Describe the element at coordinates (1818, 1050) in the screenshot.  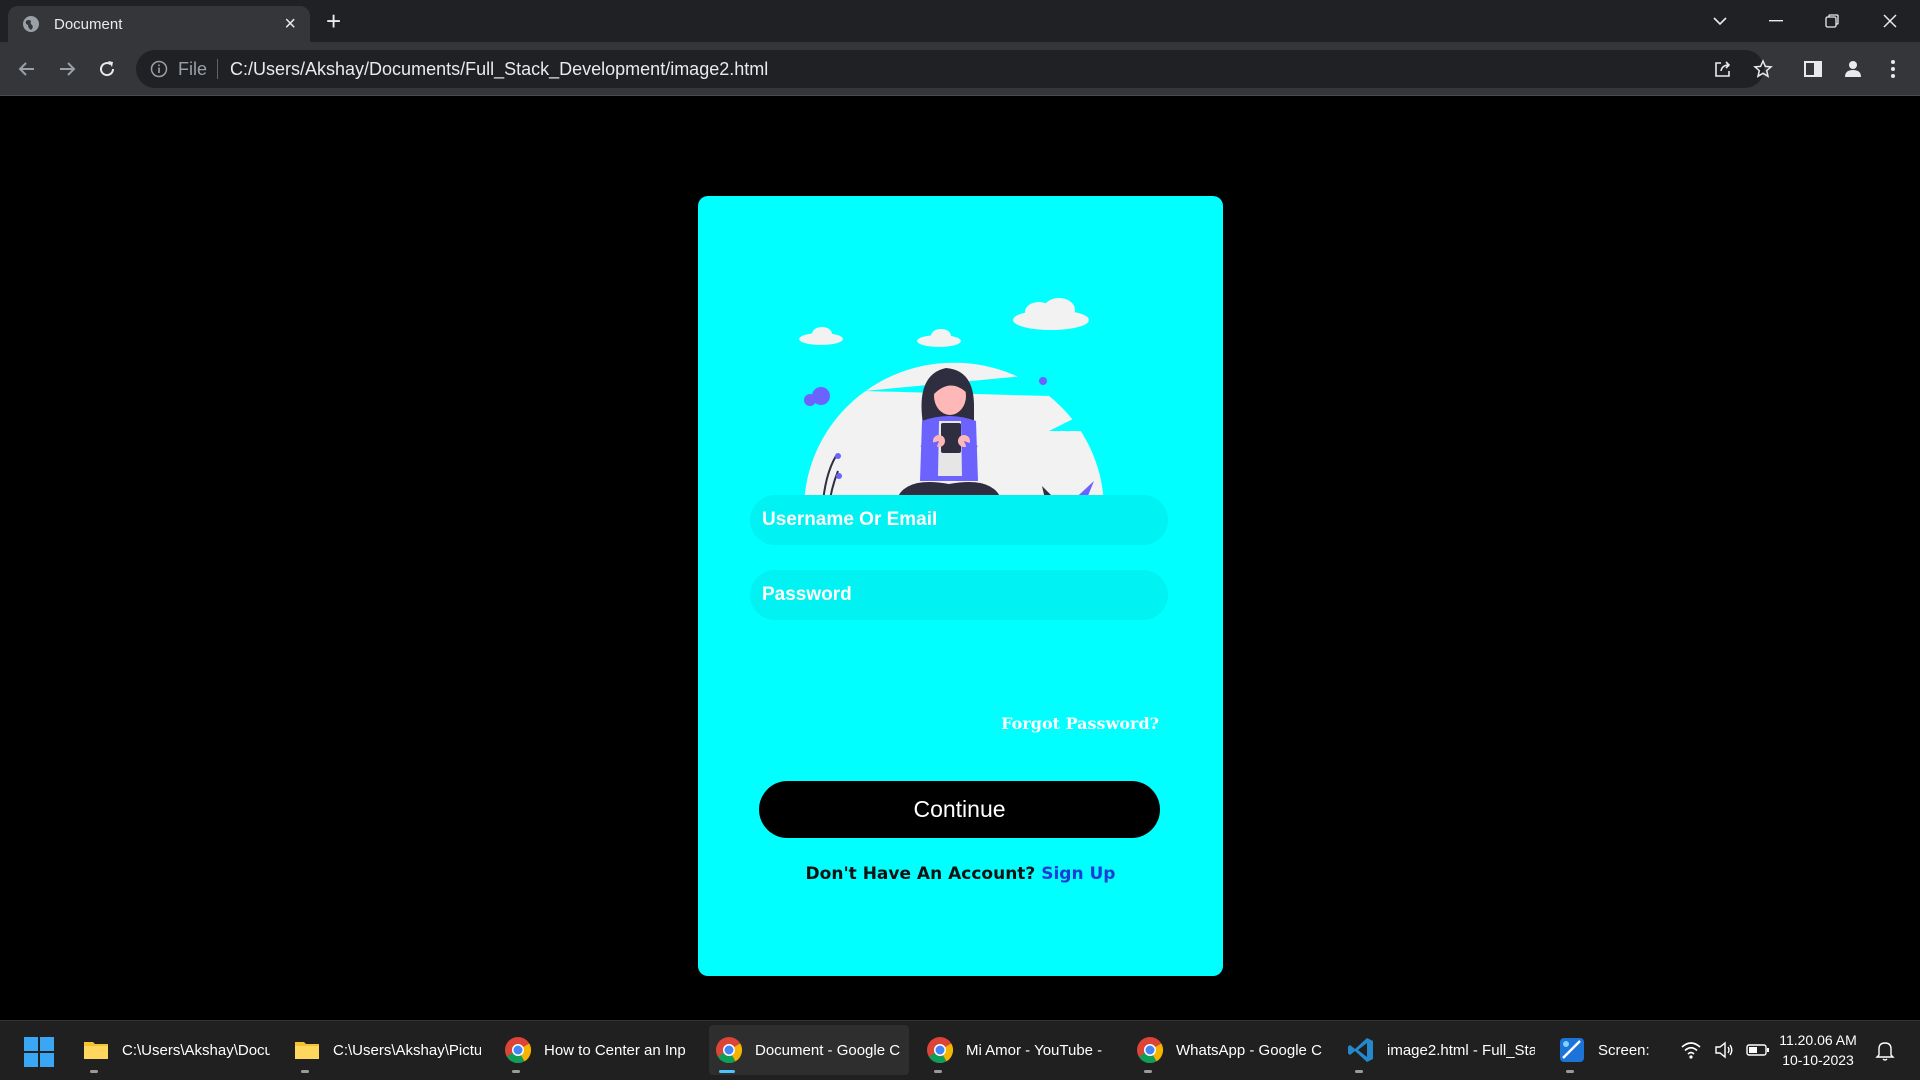
I see `clock: 11.20.06 AM 10-10-2023` at that location.